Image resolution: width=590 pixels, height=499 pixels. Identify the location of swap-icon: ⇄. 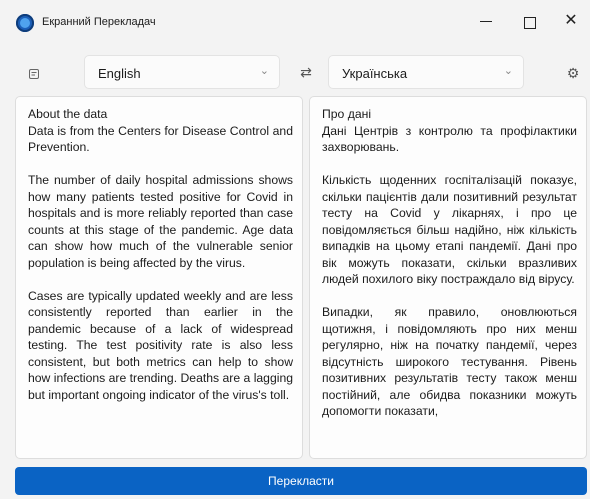
(306, 72).